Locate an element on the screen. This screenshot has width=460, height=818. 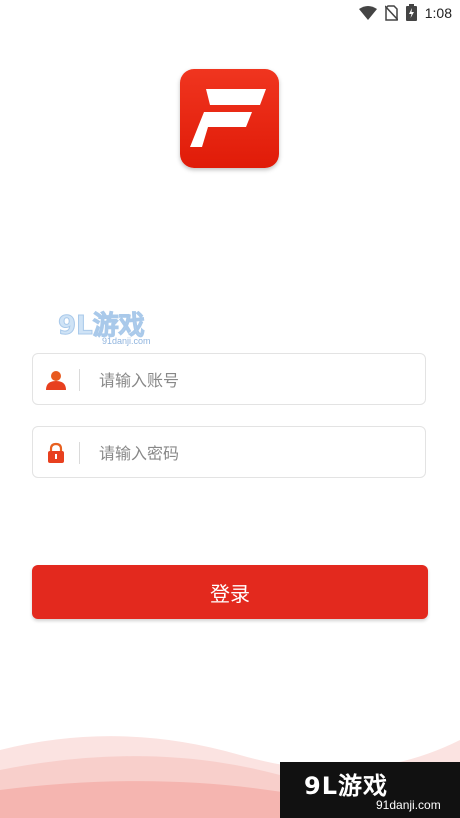
app-logo is located at coordinates (229, 118).